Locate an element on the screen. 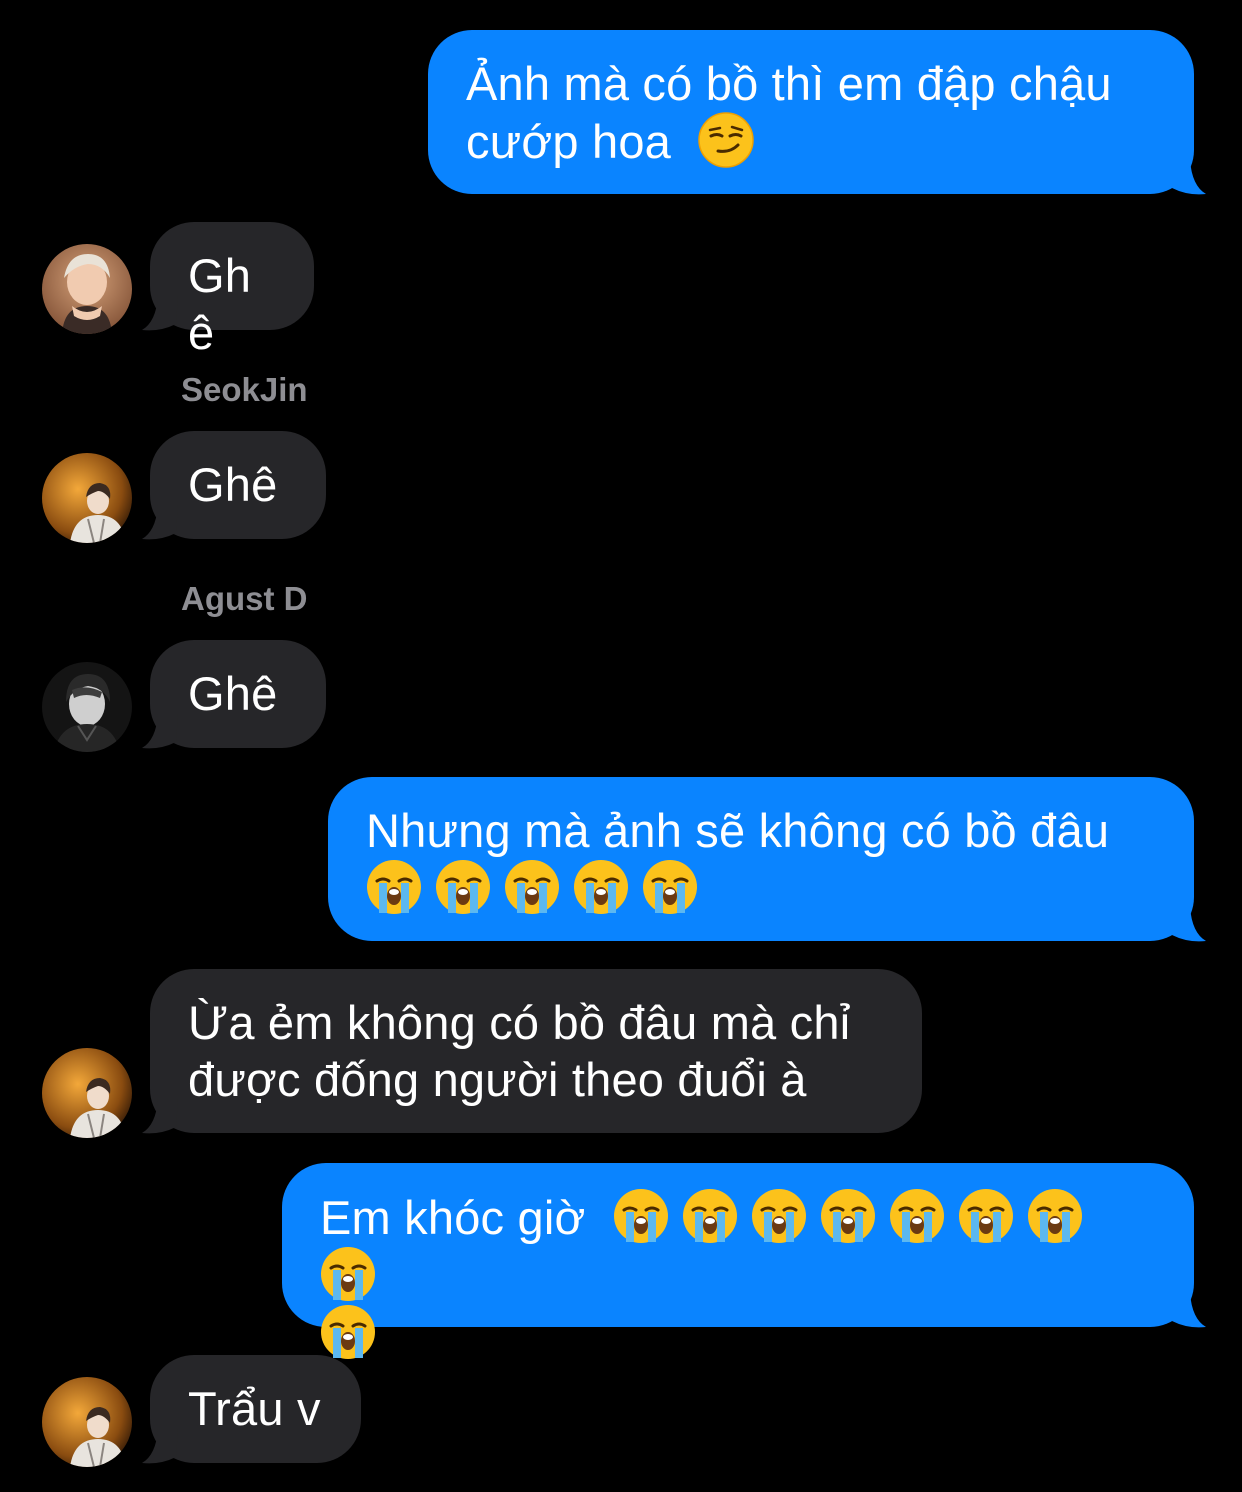  message-text: Ảnh mà có bồ thì em đập chậu cướp hoa is located at coordinates (789, 112).